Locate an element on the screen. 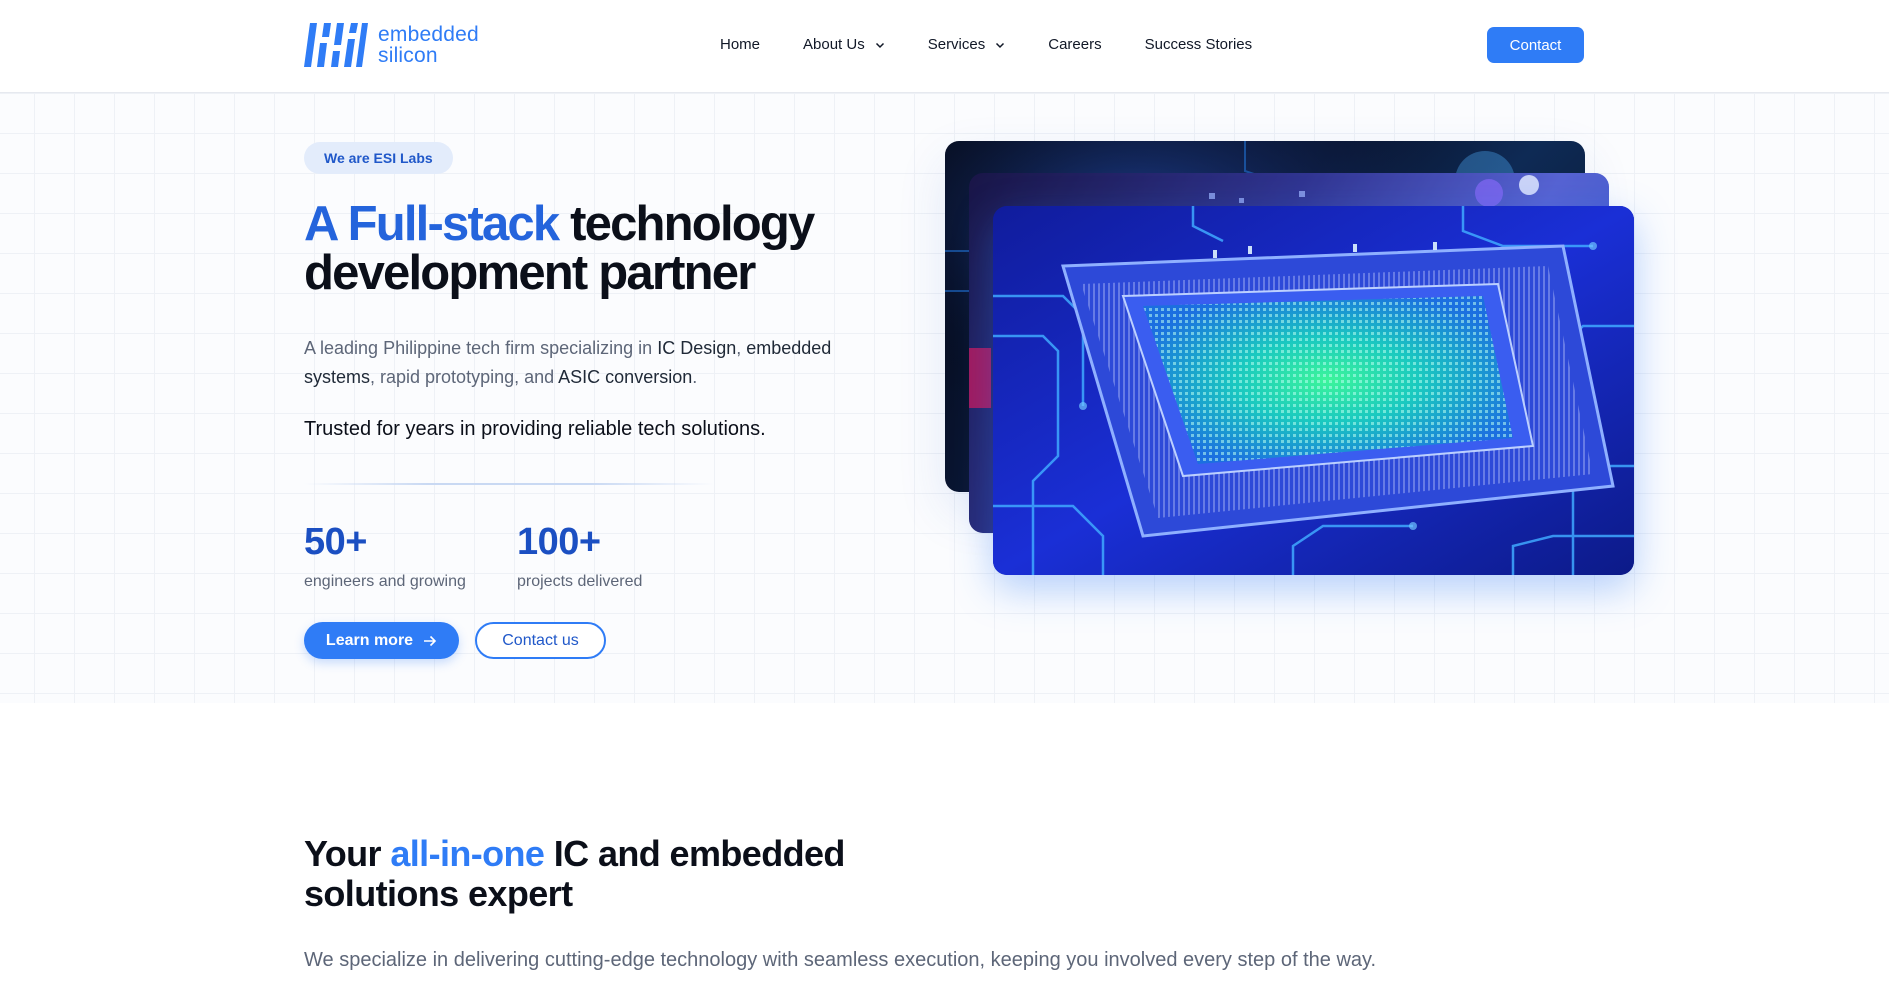 The height and width of the screenshot is (988, 1889). brand-name-line2: silicon is located at coordinates (408, 55).